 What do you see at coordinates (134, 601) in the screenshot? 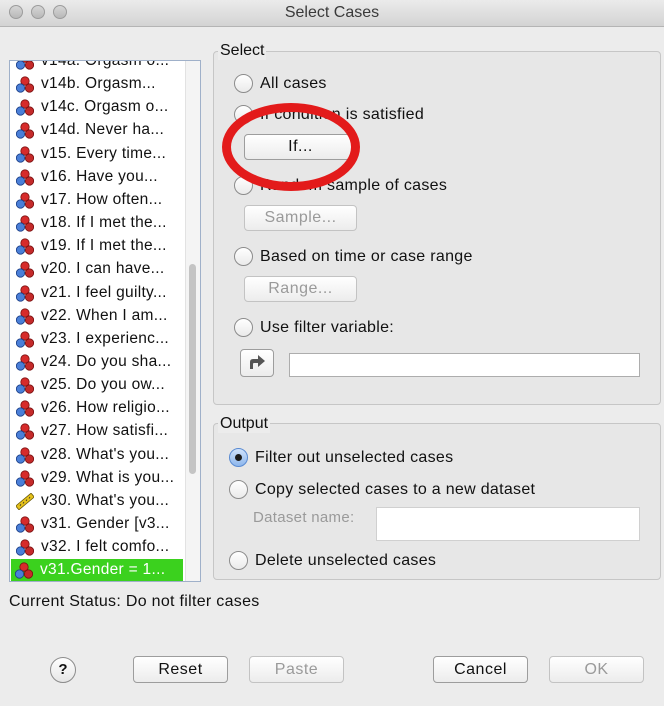
I see `current-status: Current Status: Do not filter cases` at bounding box center [134, 601].